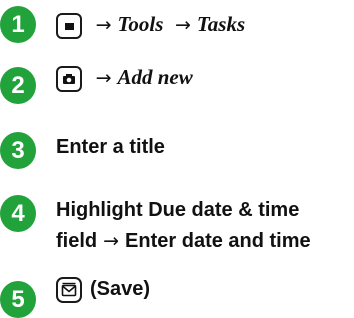 This screenshot has width=354, height=318. Describe the element at coordinates (120, 289) in the screenshot. I see `save-label: (Save)` at that location.